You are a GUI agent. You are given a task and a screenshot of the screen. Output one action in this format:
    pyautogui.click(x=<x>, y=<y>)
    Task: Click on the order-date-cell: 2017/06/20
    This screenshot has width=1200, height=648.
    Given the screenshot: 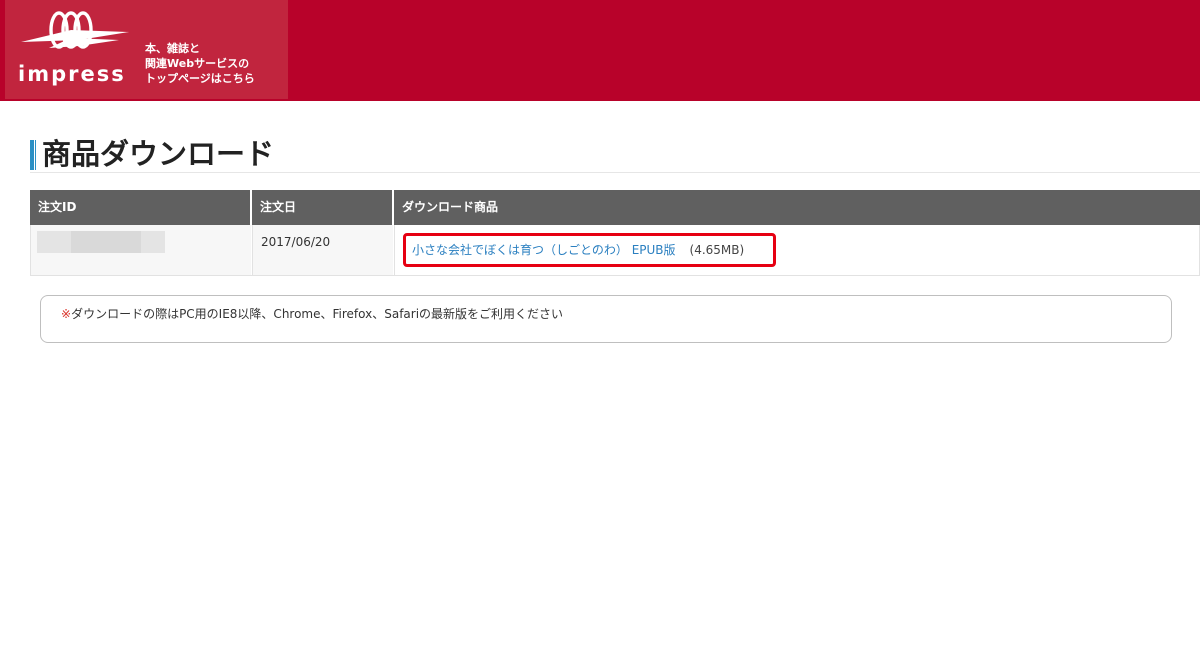 What is the action you would take?
    pyautogui.click(x=323, y=250)
    